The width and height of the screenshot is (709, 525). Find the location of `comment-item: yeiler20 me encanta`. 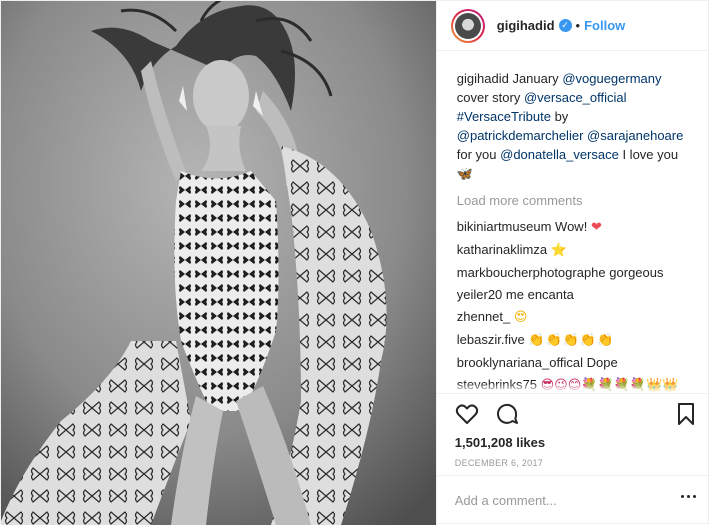

comment-item: yeiler20 me encanta is located at coordinates (575, 294).